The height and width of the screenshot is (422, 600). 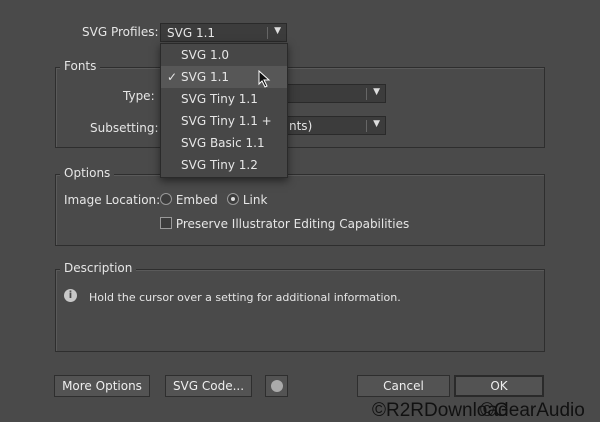 I want to click on menu-item-svg-1-0: SVG 1.0, so click(x=224, y=55).